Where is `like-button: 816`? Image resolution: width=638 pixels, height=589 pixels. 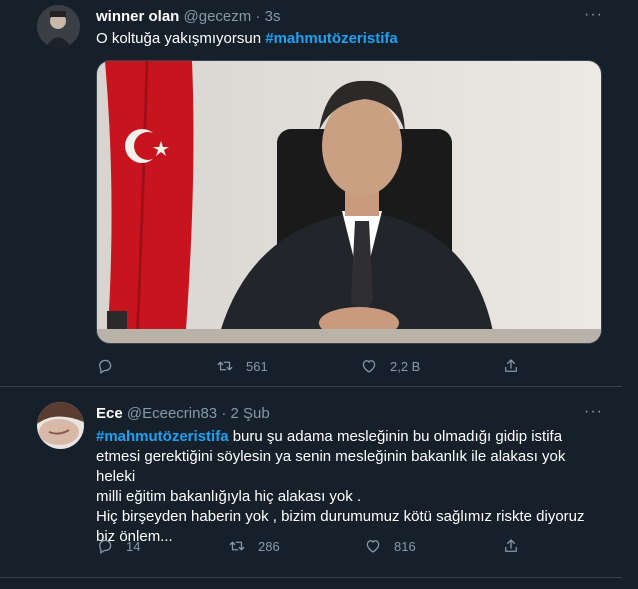 like-button: 816 is located at coordinates (390, 546).